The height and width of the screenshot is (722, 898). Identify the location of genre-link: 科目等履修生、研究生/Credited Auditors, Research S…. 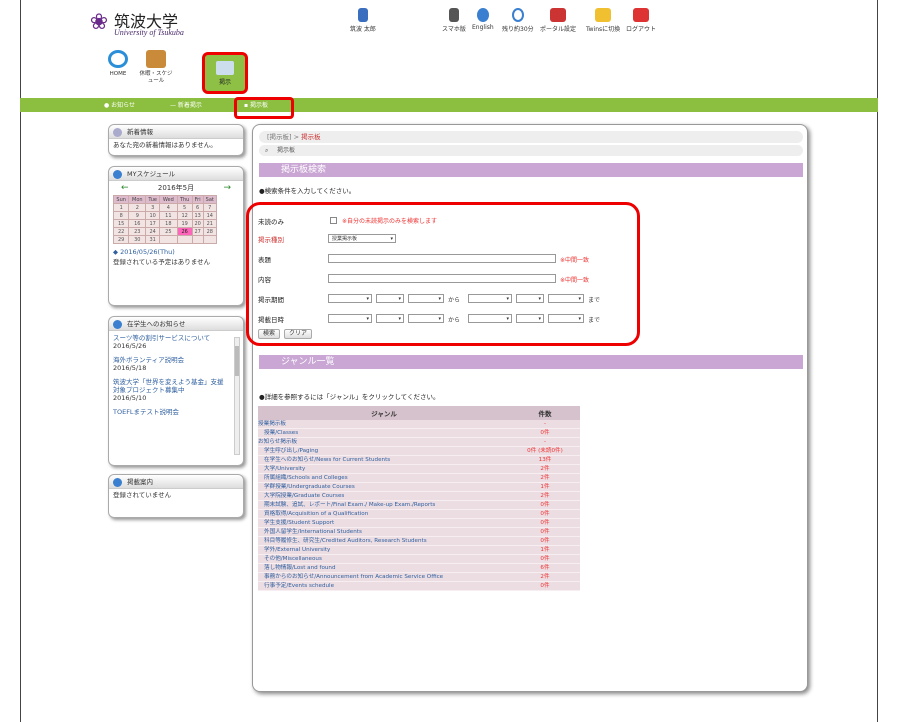
(384, 541).